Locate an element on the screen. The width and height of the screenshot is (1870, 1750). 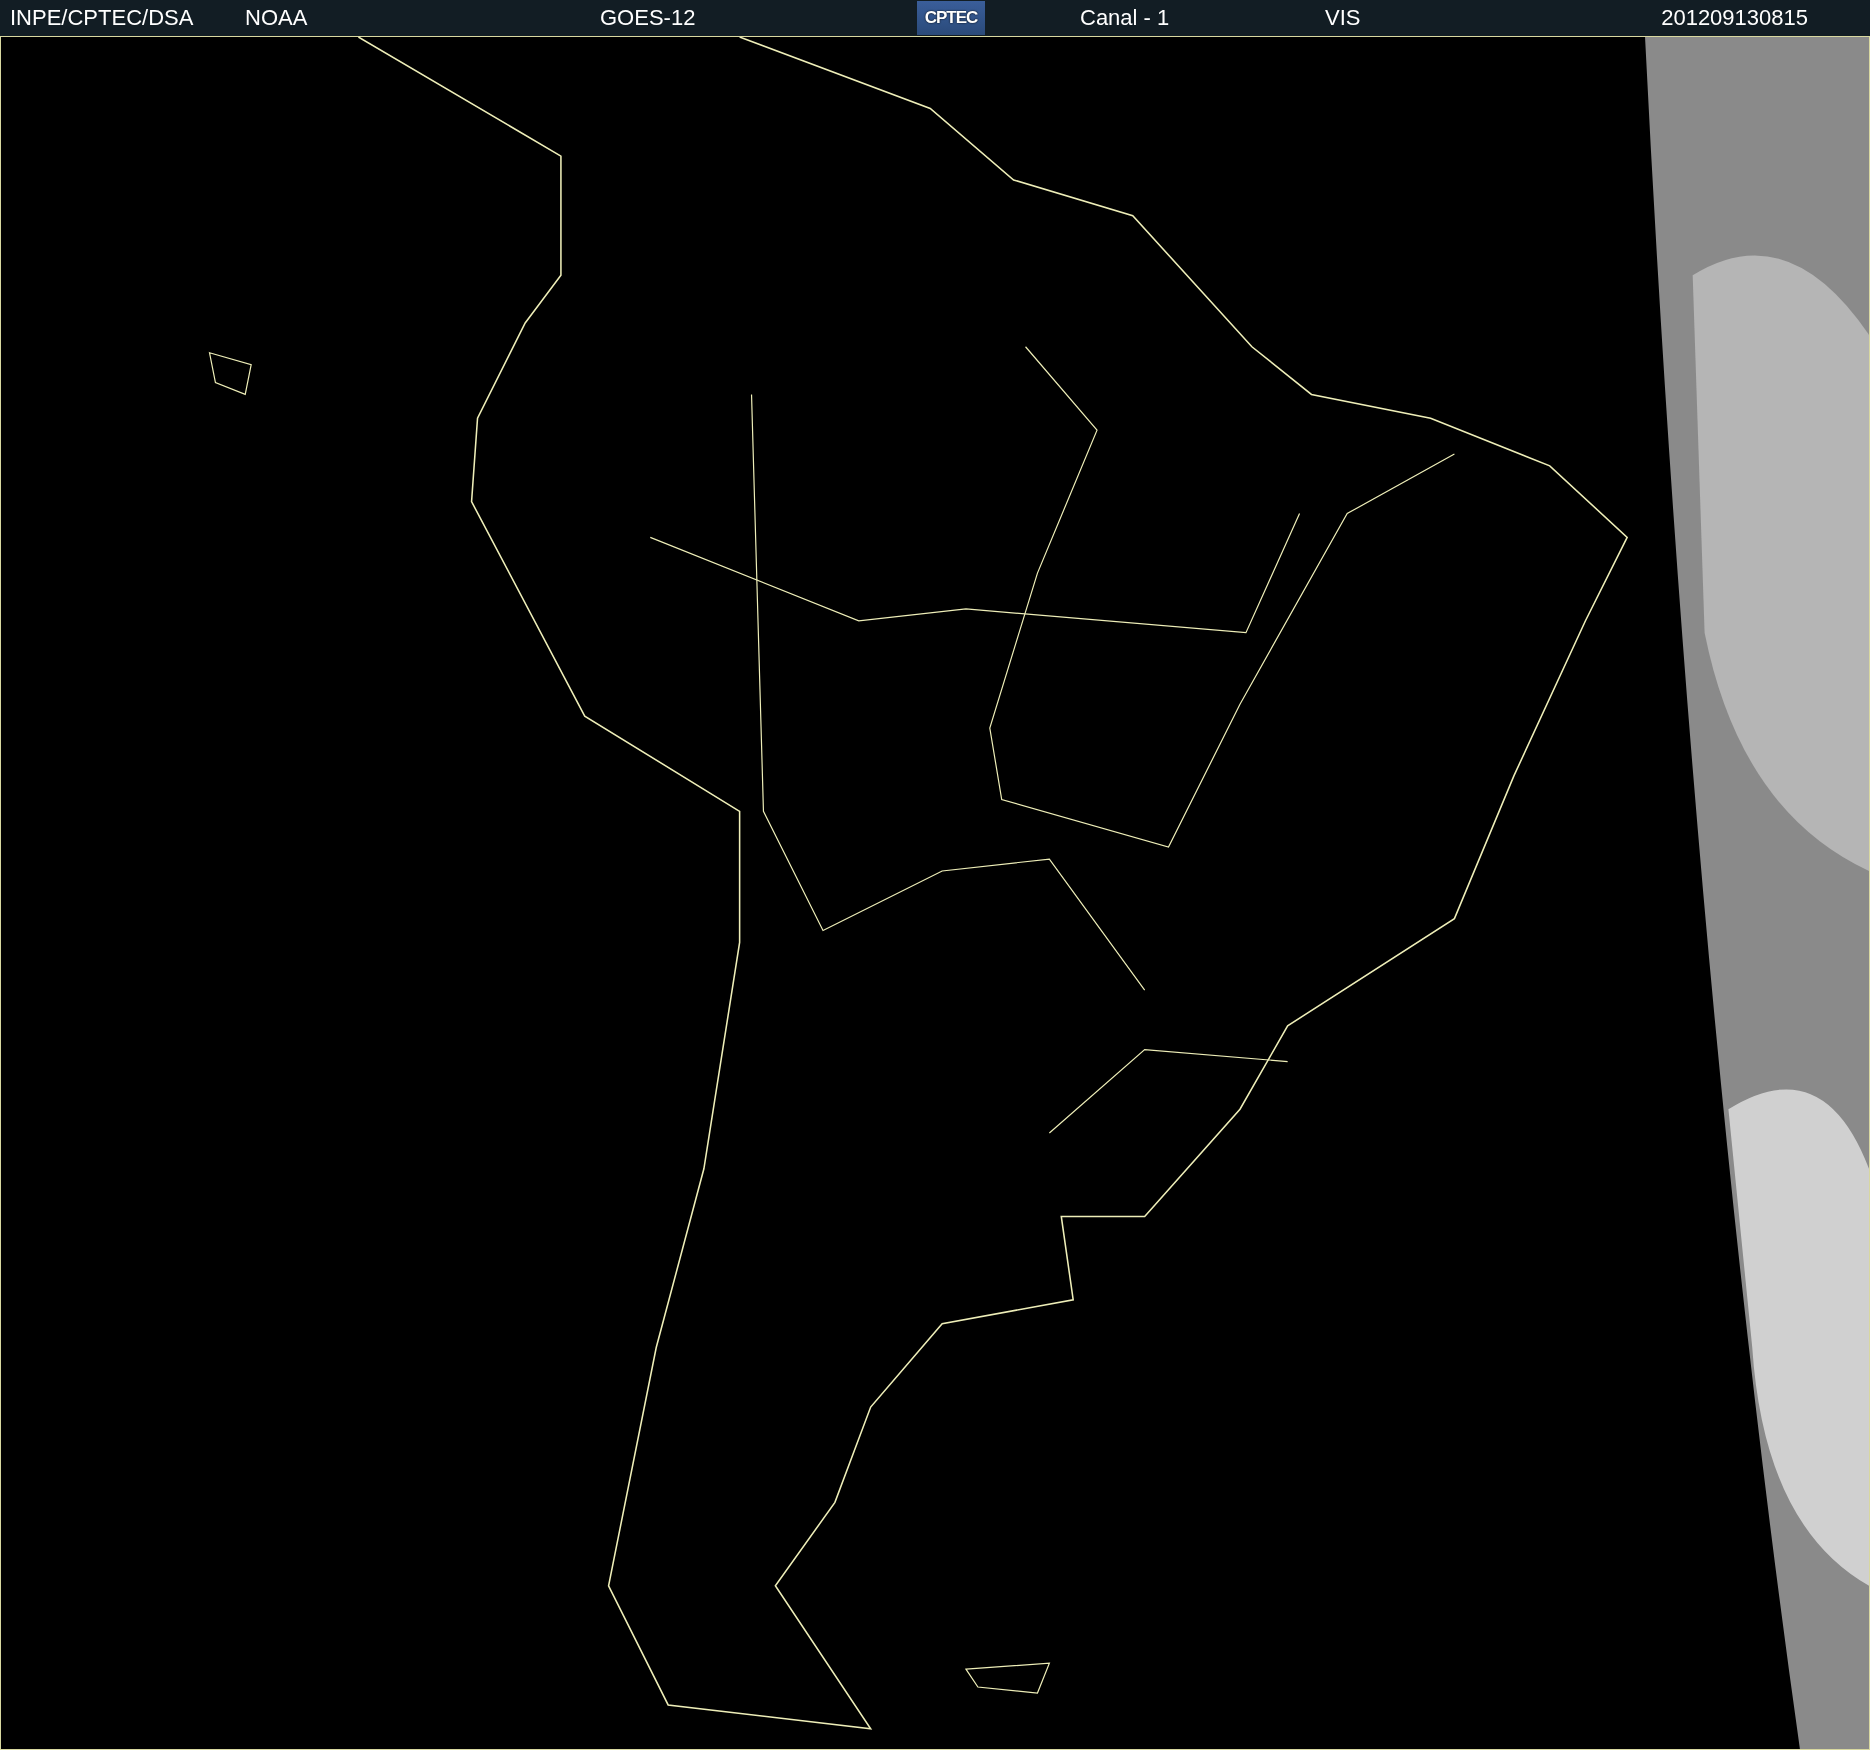
header-label: INPE/CPTEC/DSA is located at coordinates (102, 18).